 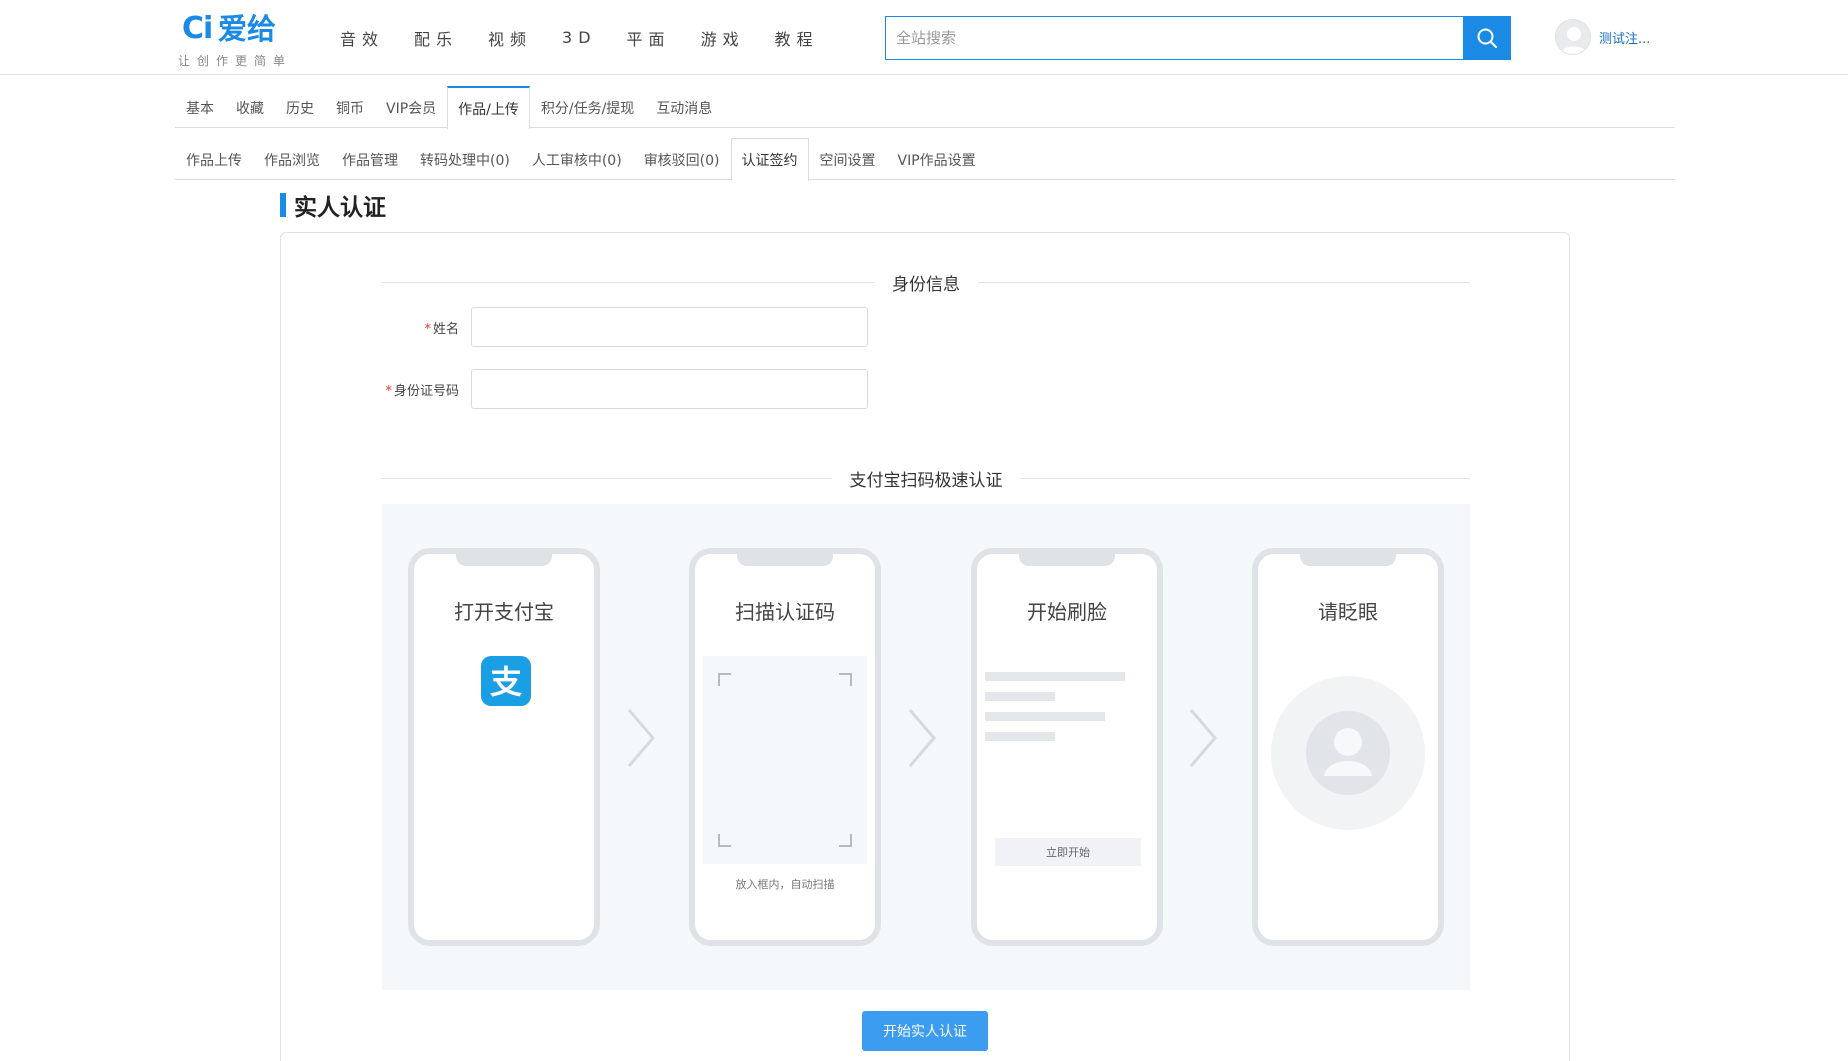 I want to click on search-icon, so click(x=1487, y=38).